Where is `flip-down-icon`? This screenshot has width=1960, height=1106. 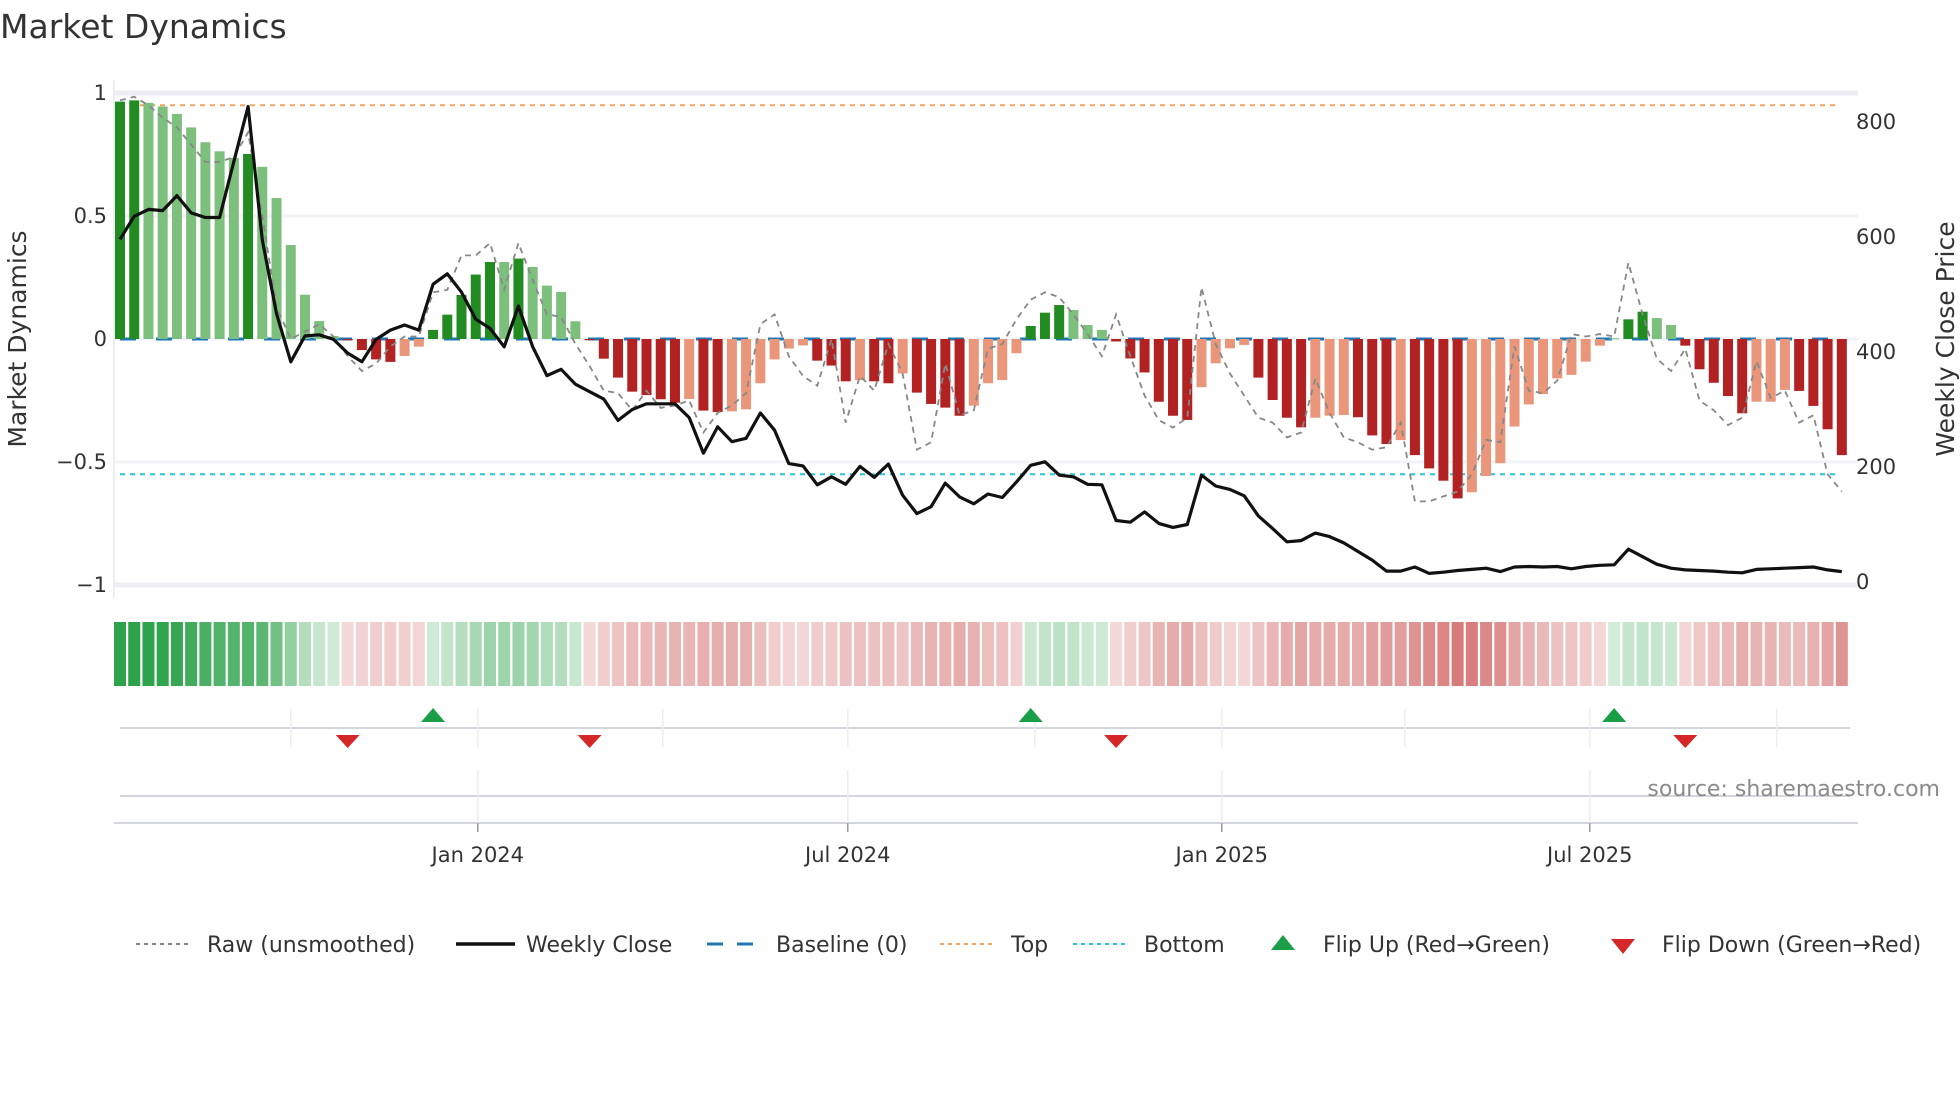
flip-down-icon is located at coordinates (1623, 946).